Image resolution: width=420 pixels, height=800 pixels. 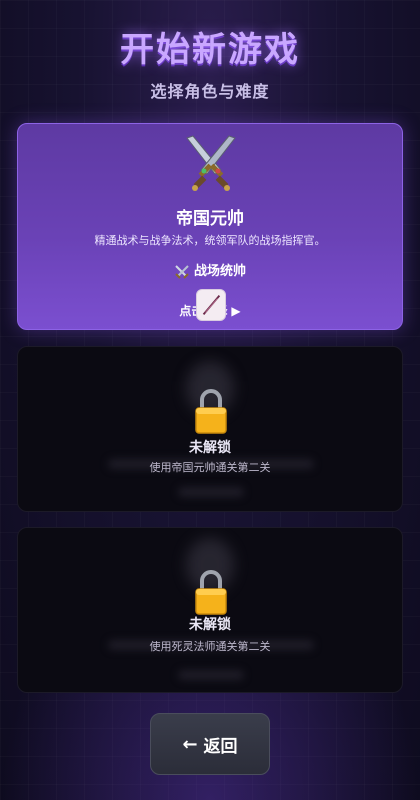 I want to click on back-button: ← 返回, so click(x=210, y=744).